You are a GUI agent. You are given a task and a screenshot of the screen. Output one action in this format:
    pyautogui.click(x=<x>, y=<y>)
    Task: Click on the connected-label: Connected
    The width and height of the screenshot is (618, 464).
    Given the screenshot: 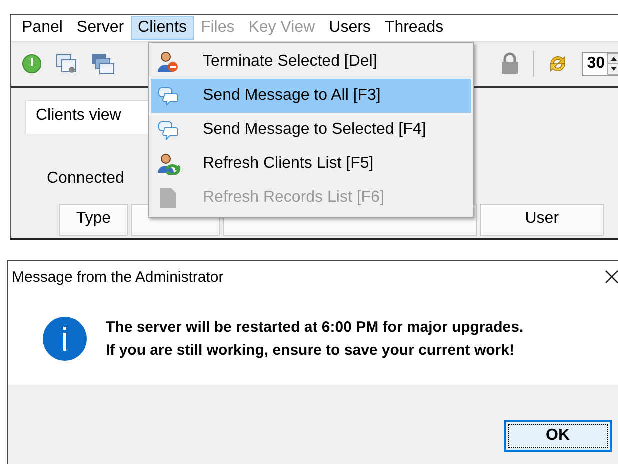 What is the action you would take?
    pyautogui.click(x=85, y=179)
    